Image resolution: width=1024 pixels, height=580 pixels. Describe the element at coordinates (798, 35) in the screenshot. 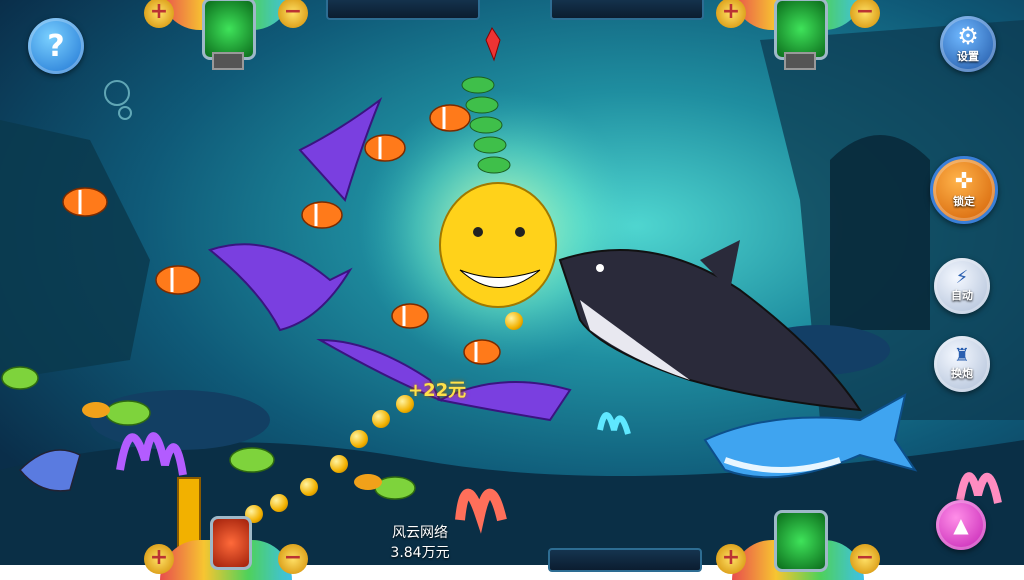

I see `top-right-turret: + −` at that location.